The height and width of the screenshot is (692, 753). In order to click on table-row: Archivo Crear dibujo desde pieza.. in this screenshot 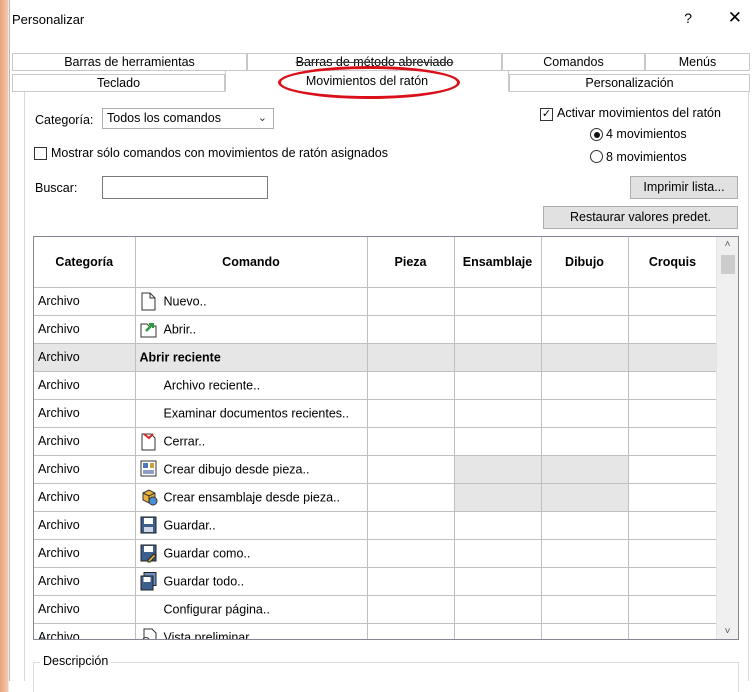, I will do `click(376, 469)`.